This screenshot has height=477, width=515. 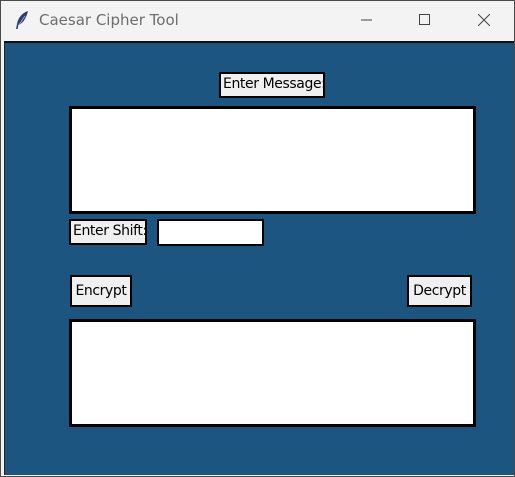 What do you see at coordinates (257, 20) in the screenshot?
I see `title-bar: Caesar Cipher Tool` at bounding box center [257, 20].